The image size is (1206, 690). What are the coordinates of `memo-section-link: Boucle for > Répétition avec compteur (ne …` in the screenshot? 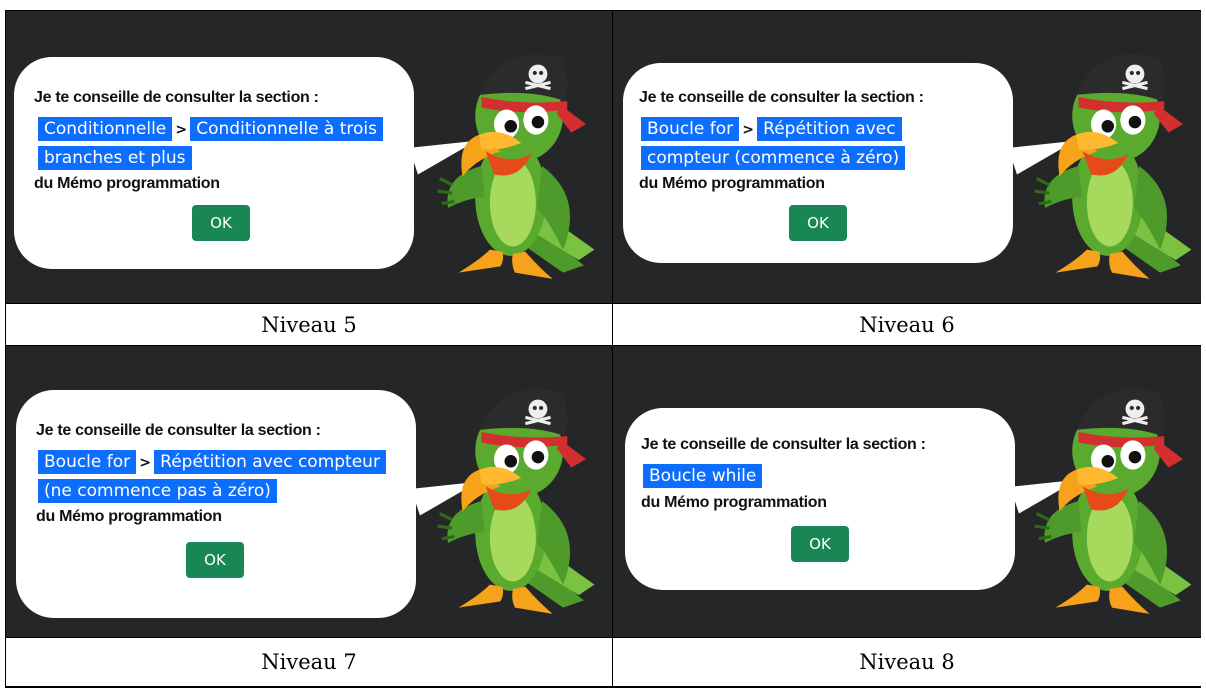 It's located at (213, 476).